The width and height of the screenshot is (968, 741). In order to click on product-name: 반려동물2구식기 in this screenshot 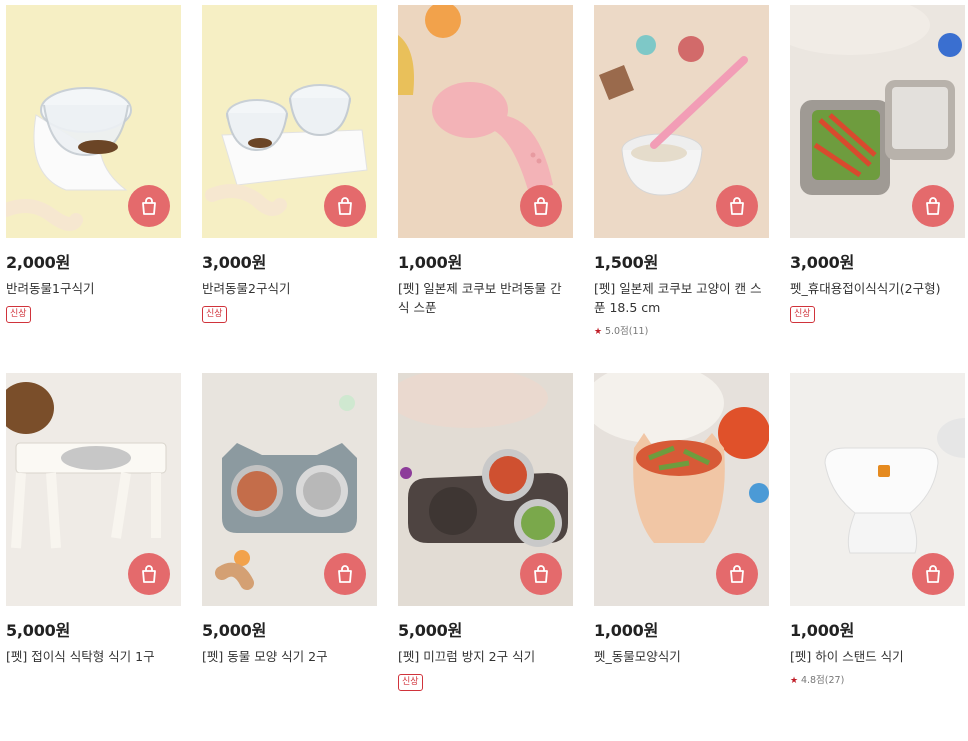, I will do `click(289, 288)`.